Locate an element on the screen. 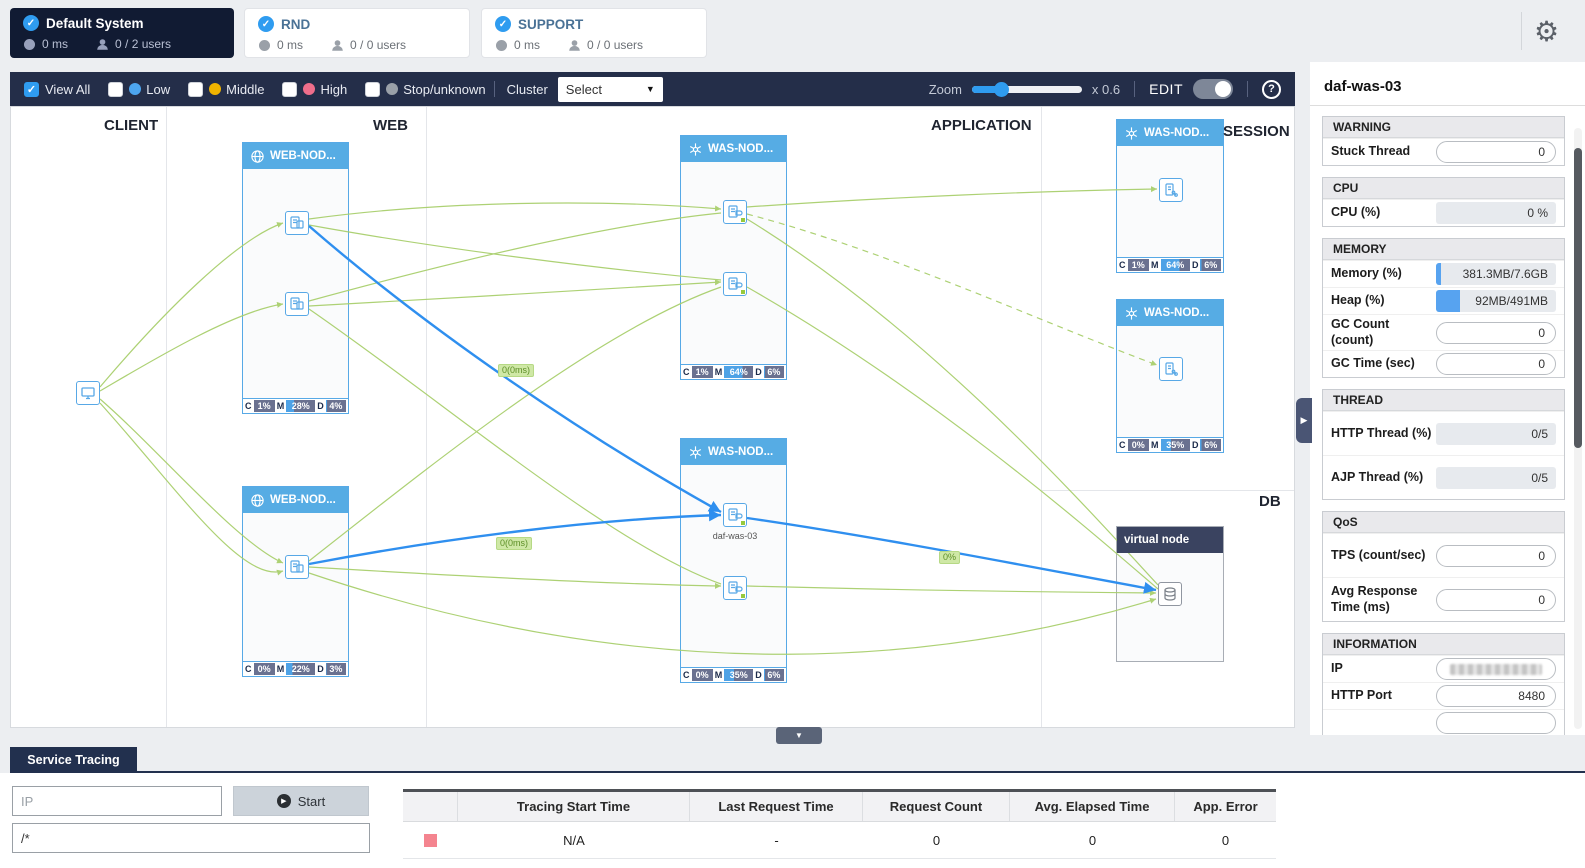 This screenshot has height=868, width=1585. help-icon: ? is located at coordinates (1271, 89).